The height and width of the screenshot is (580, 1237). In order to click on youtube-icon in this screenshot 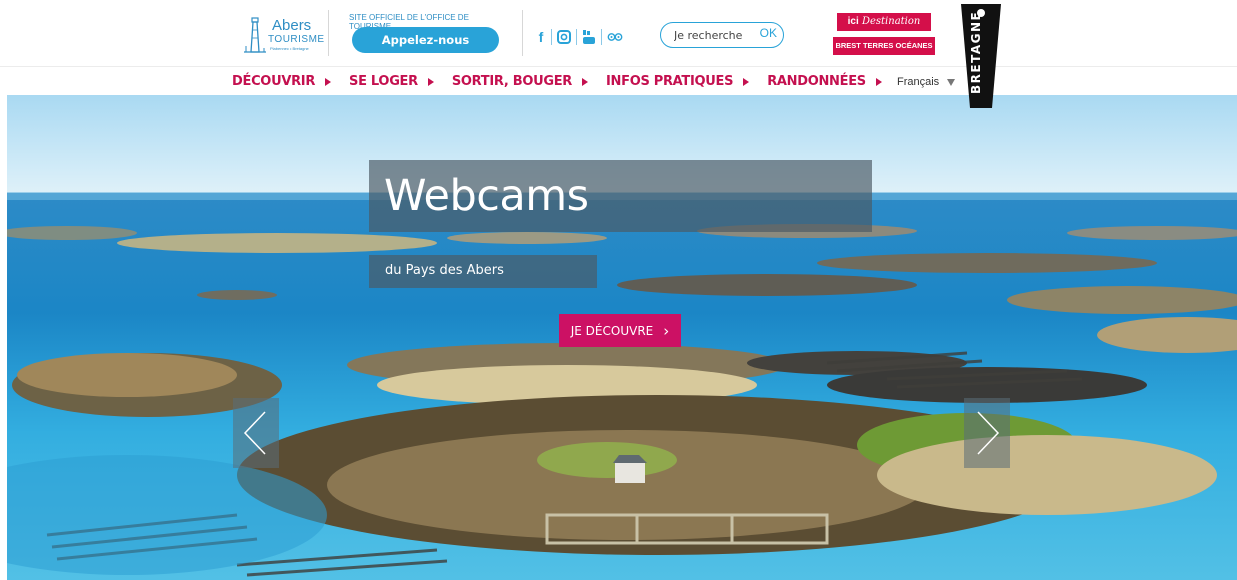, I will do `click(589, 37)`.